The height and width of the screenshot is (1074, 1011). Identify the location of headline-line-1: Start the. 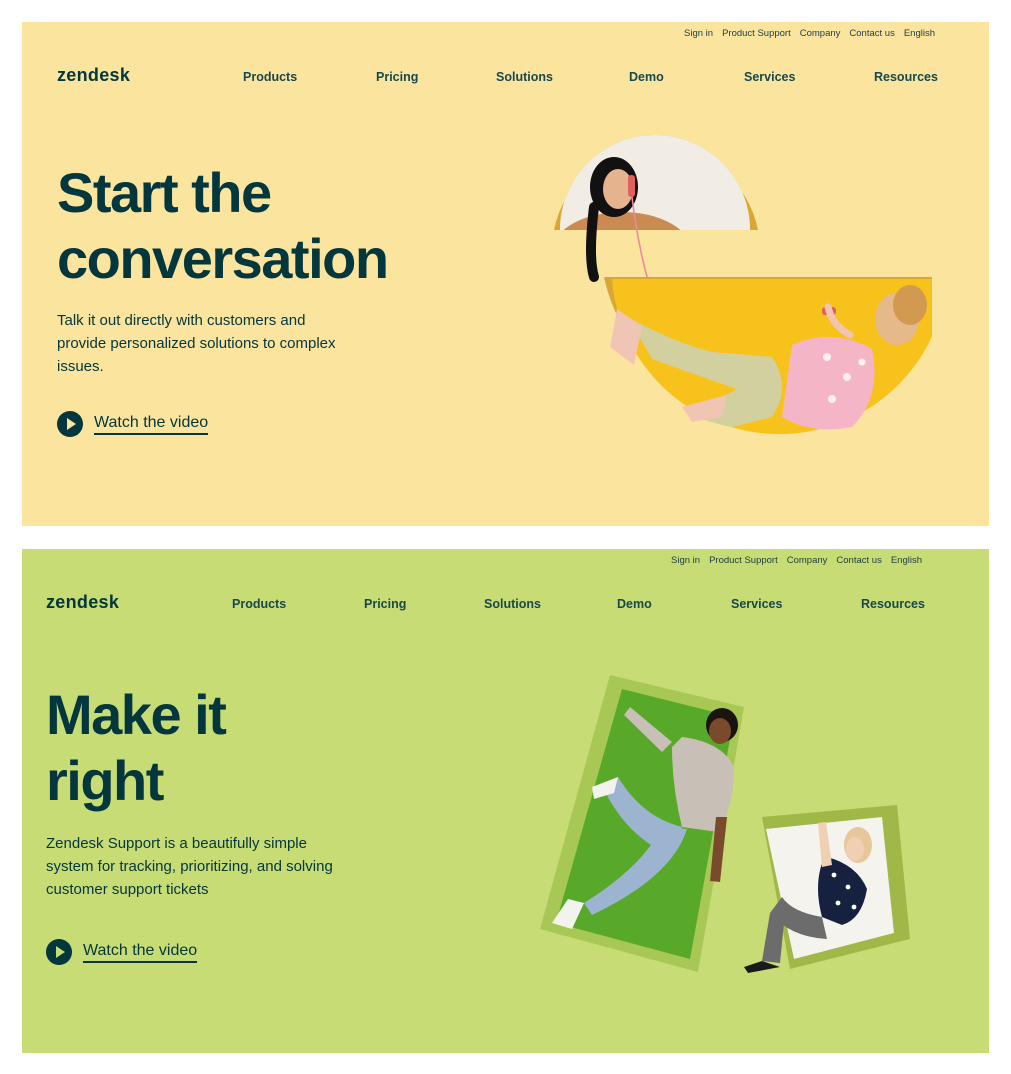
(164, 192).